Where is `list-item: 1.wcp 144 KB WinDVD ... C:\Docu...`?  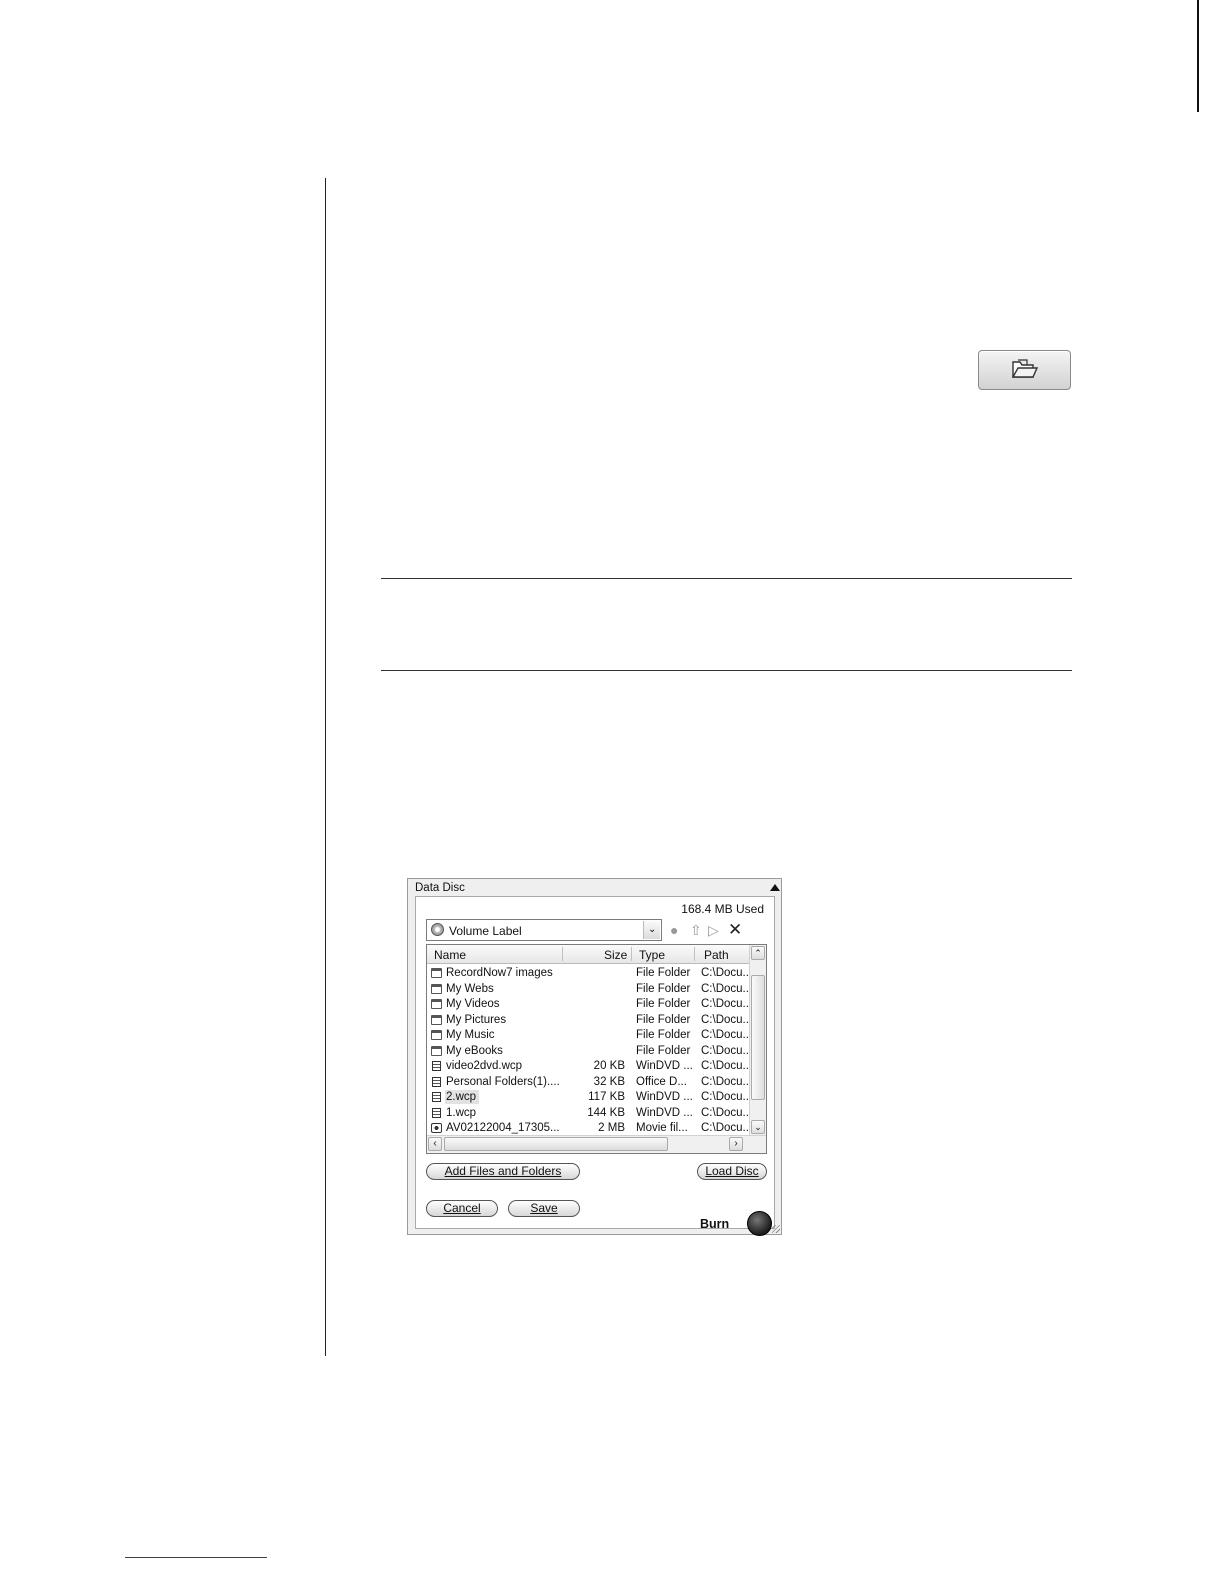 list-item: 1.wcp 144 KB WinDVD ... C:\Docu... is located at coordinates (590, 1113).